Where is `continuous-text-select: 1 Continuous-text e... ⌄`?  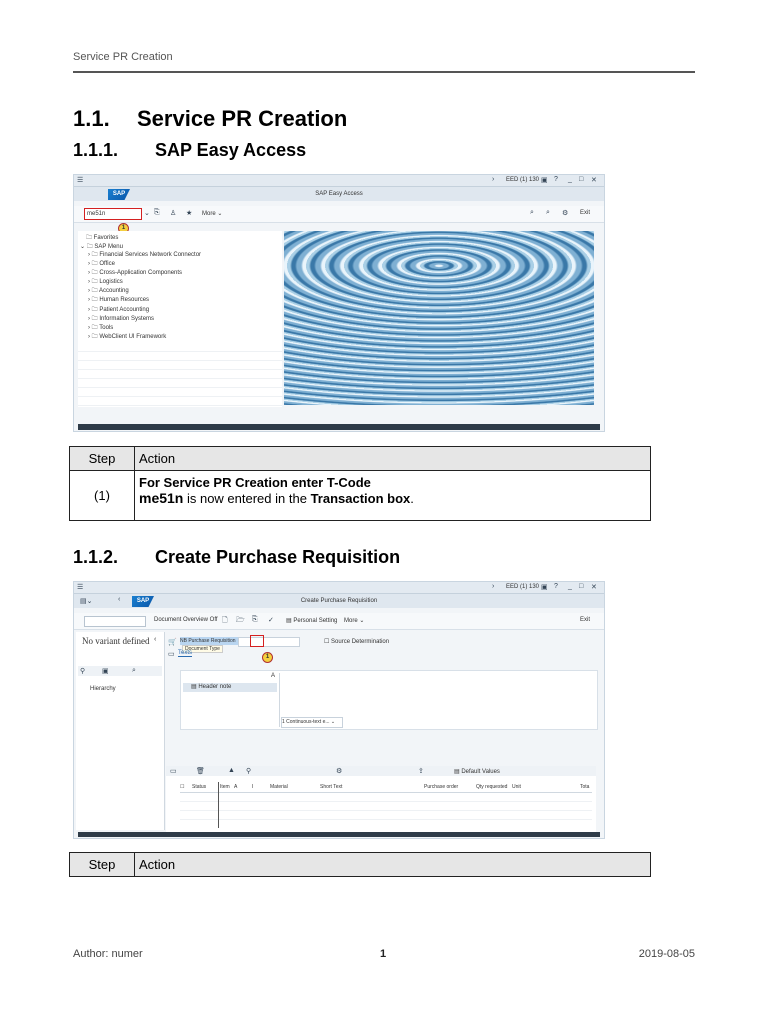
continuous-text-select: 1 Continuous-text e... ⌄ is located at coordinates (312, 722).